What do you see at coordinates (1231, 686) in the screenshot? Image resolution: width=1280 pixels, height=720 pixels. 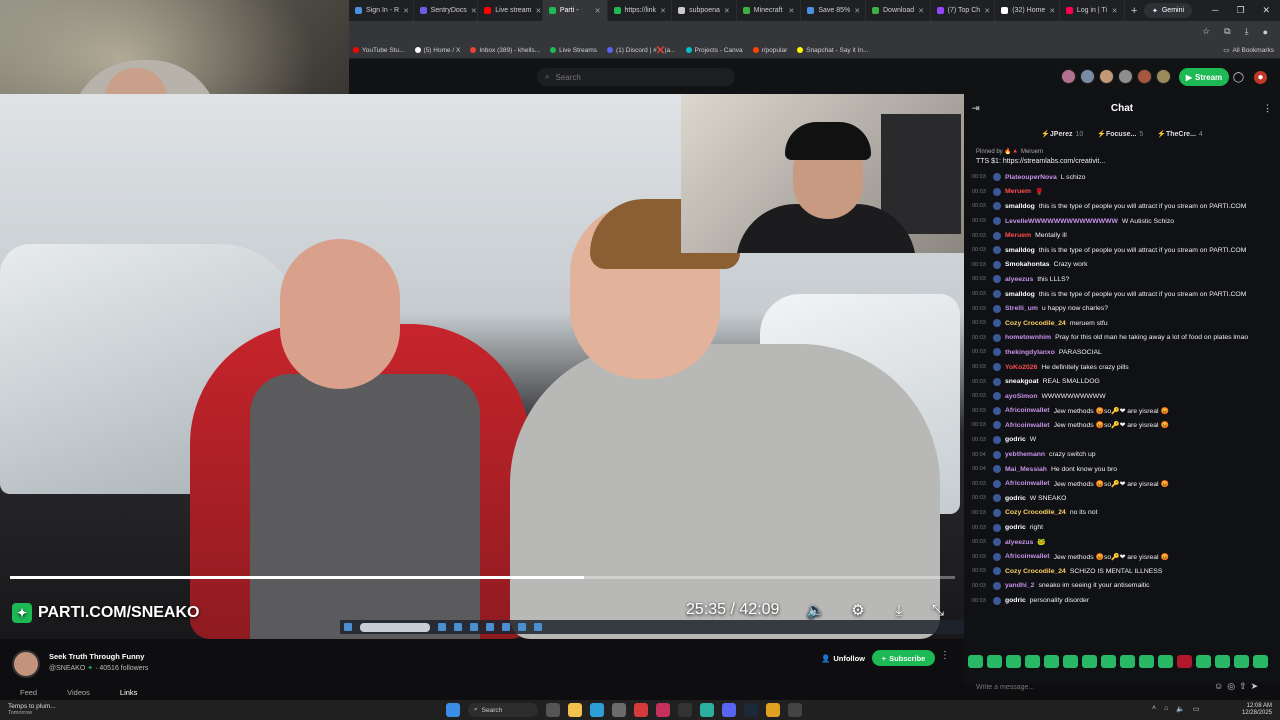 I see `gif-icon: ◎` at bounding box center [1231, 686].